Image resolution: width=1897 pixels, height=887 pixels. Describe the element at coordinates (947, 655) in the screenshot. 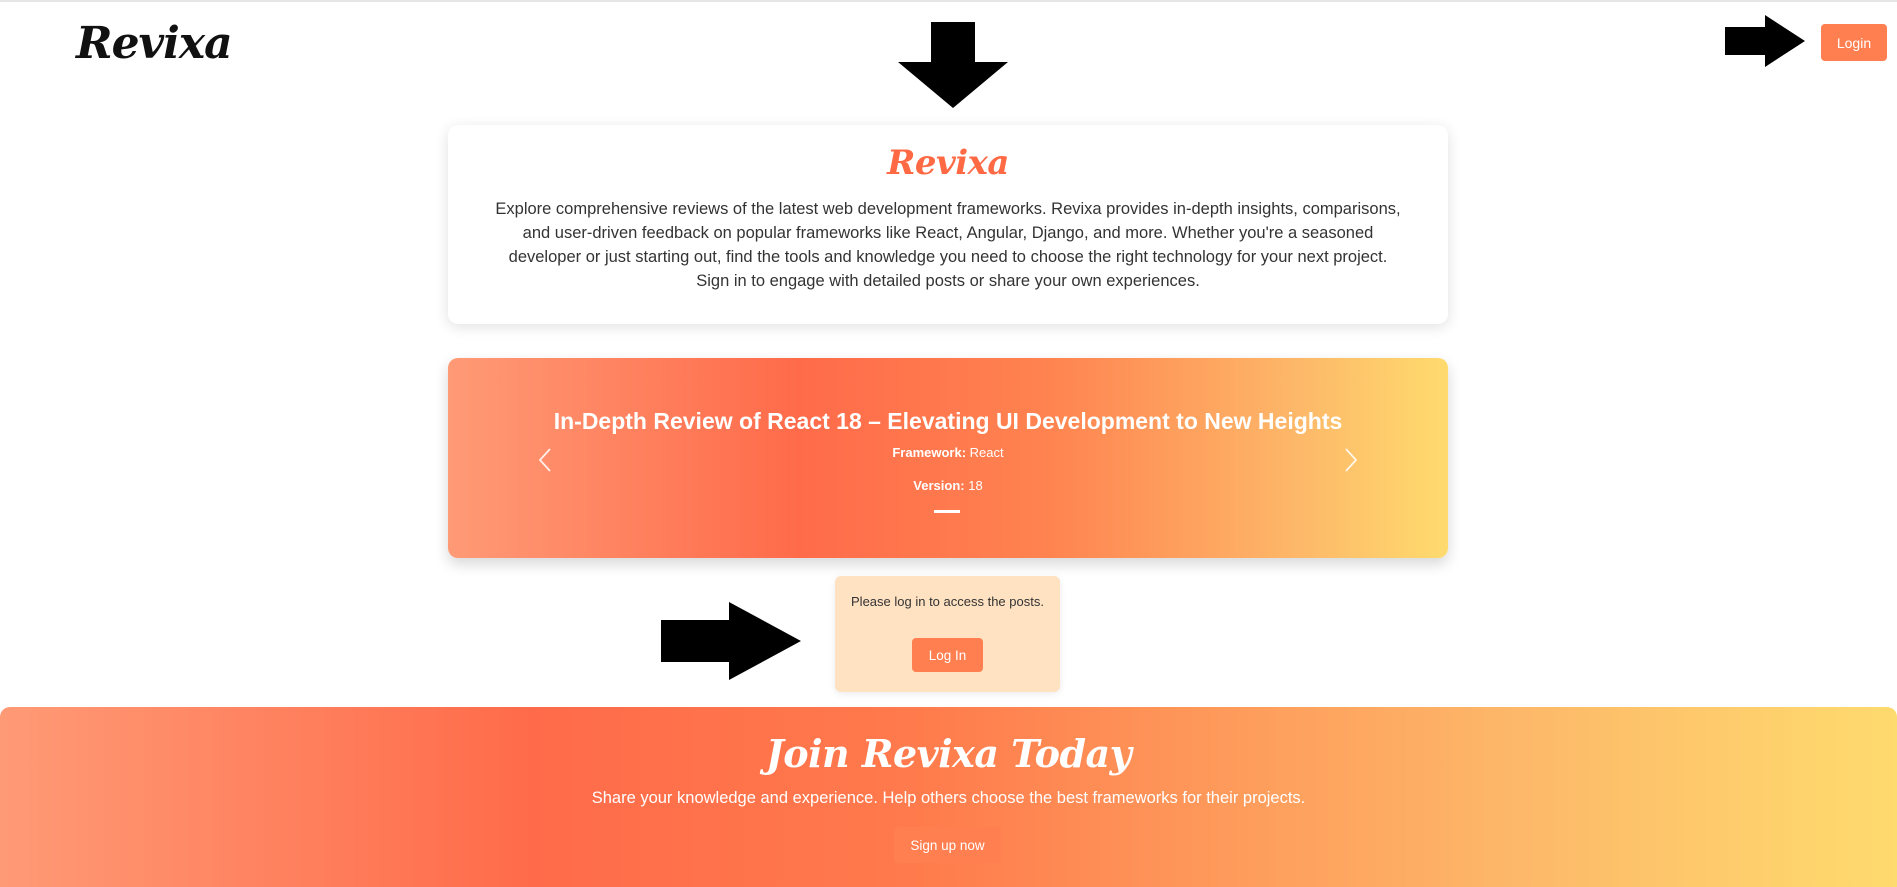

I see `log-in-button: Log In` at that location.